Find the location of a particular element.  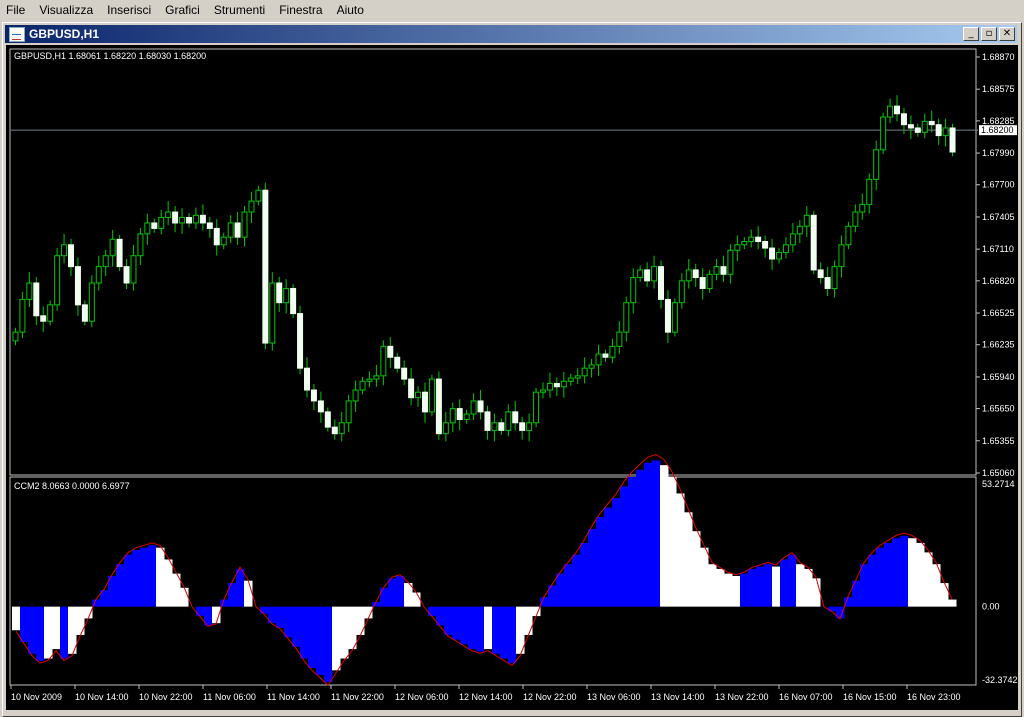

menu-finestra: Finestra is located at coordinates (301, 10).